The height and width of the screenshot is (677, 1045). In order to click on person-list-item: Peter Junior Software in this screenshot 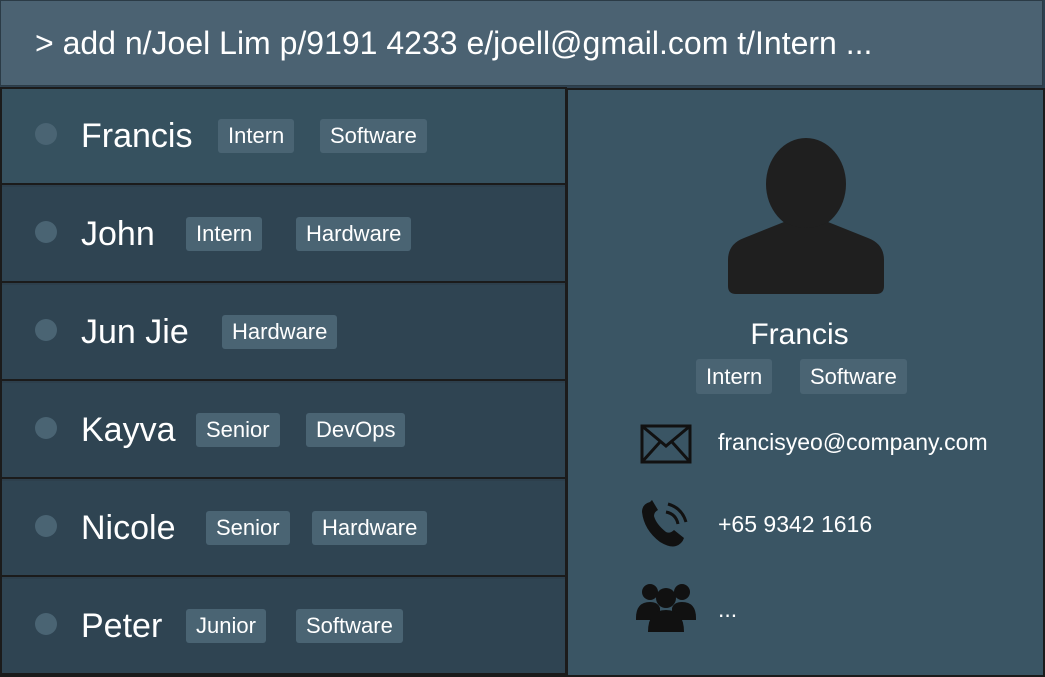, I will do `click(283, 627)`.